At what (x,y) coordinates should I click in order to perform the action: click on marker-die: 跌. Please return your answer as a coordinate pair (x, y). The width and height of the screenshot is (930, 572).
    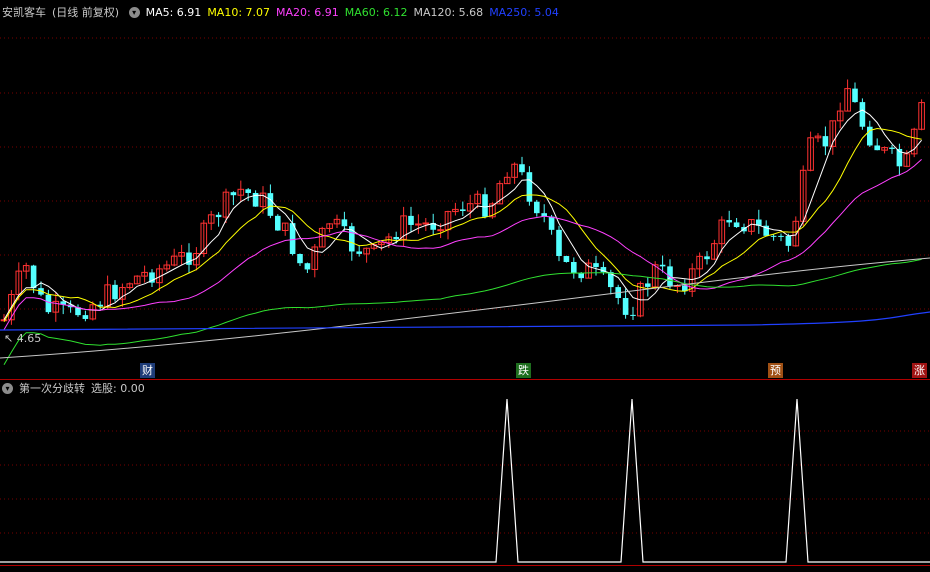
    Looking at the image, I should click on (523, 370).